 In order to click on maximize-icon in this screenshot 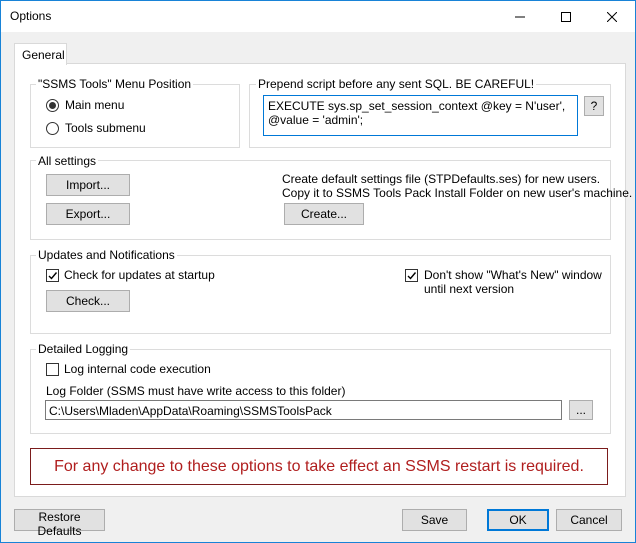, I will do `click(566, 16)`.